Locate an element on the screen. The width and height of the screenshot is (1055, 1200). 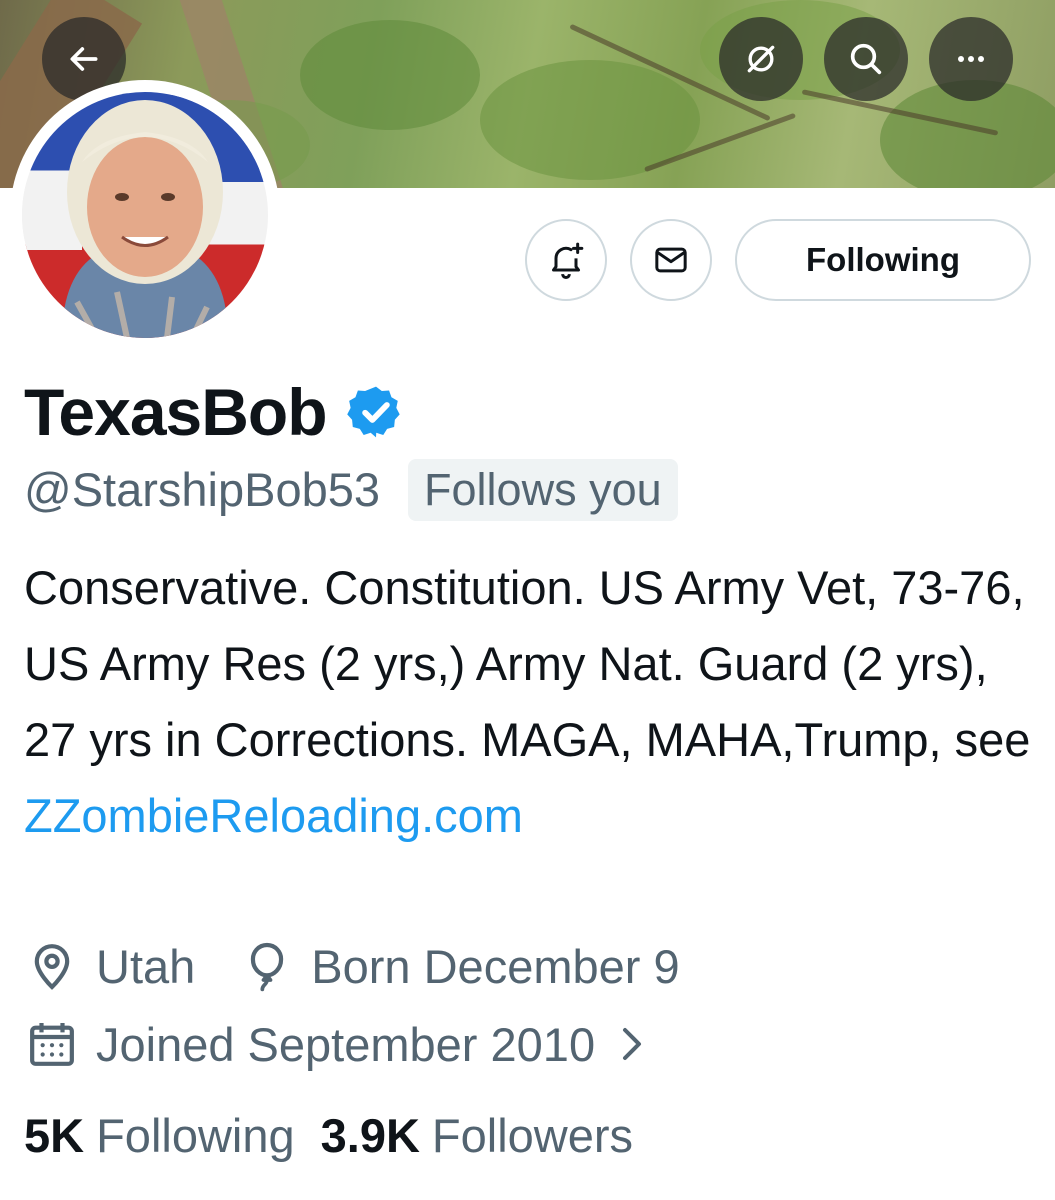
grok-icon is located at coordinates (761, 59).